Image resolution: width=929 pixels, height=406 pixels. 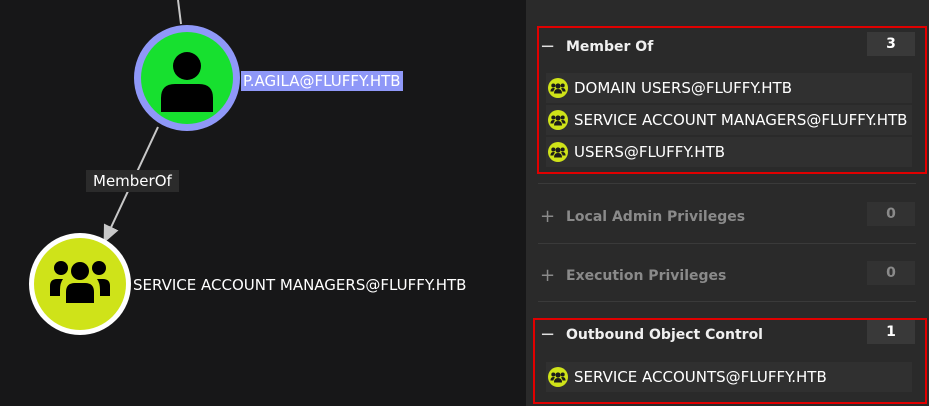 I want to click on list-item: SERVICE ACCOUNT MANAGERS@FLUFFY.HTB, so click(x=729, y=120).